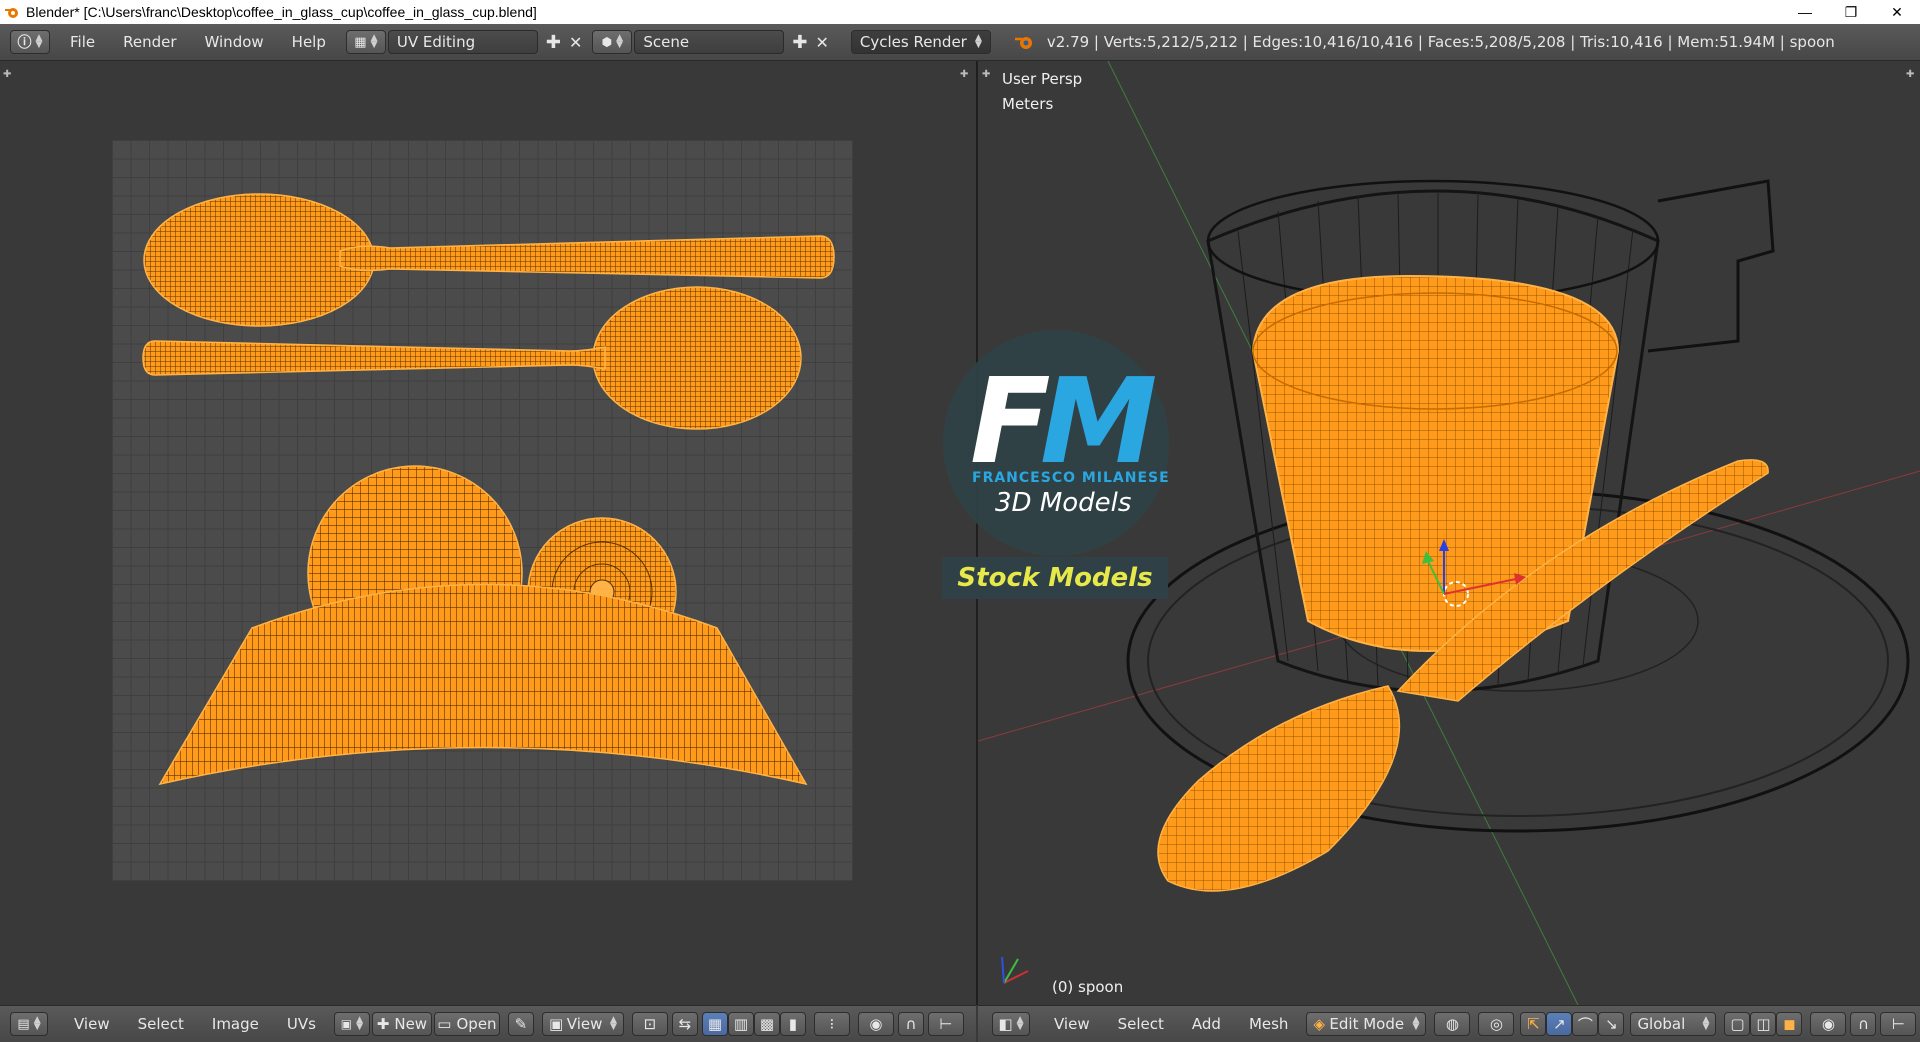  What do you see at coordinates (234, 42) in the screenshot?
I see `menu-window: Window` at bounding box center [234, 42].